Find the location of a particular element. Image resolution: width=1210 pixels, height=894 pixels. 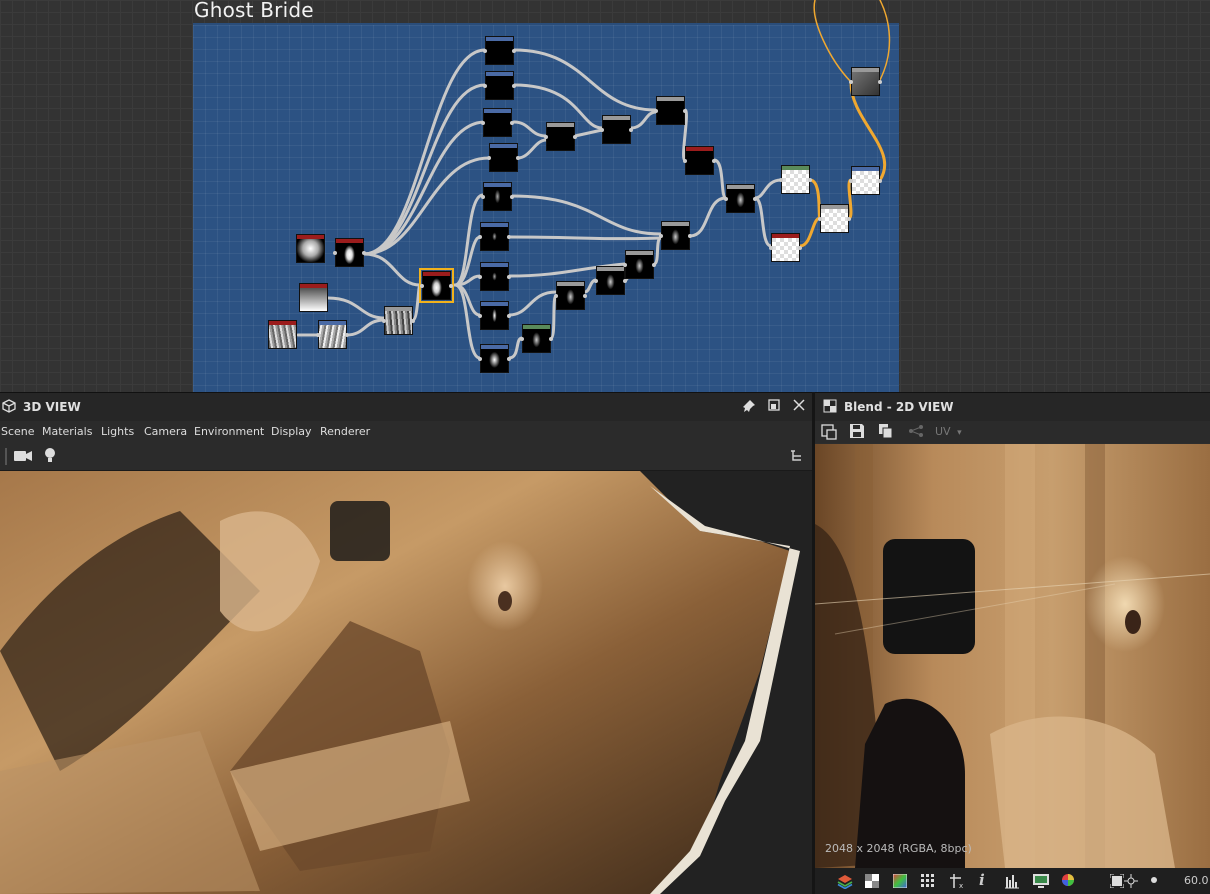

share-icon is located at coordinates (916, 433).